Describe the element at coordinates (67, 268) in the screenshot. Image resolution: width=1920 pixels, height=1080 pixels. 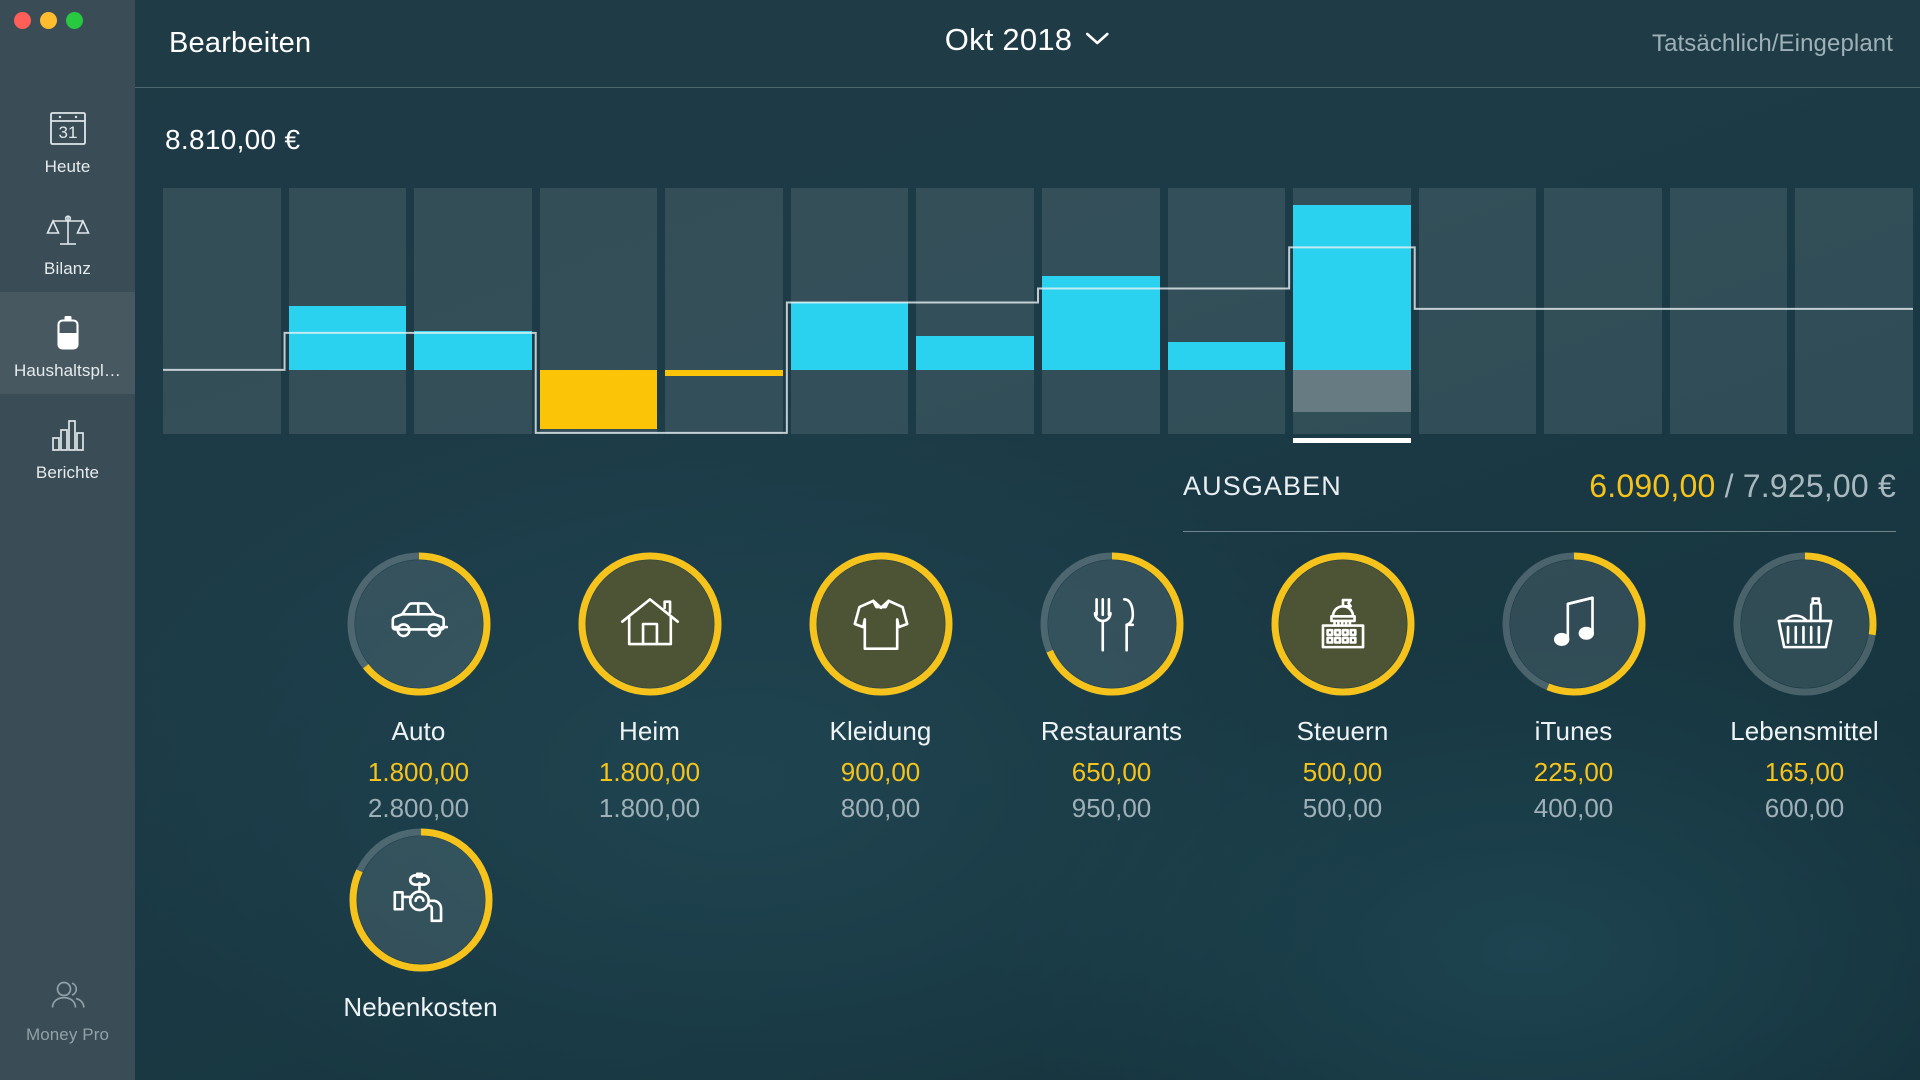
I see `sidebar-item-label: Bilanz` at that location.